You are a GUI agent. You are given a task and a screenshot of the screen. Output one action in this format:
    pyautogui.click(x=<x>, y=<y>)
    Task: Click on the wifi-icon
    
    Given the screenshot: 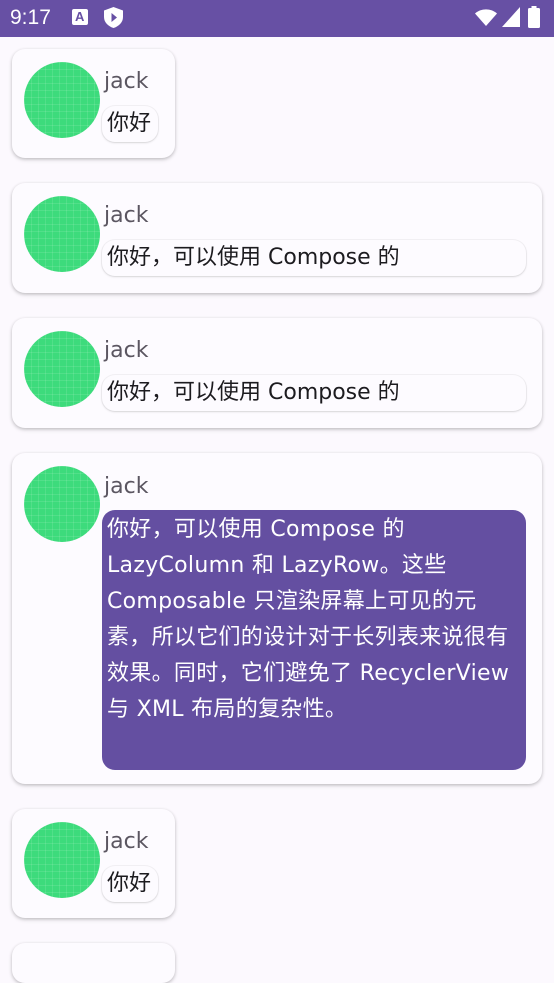 What is the action you would take?
    pyautogui.click(x=486, y=17)
    